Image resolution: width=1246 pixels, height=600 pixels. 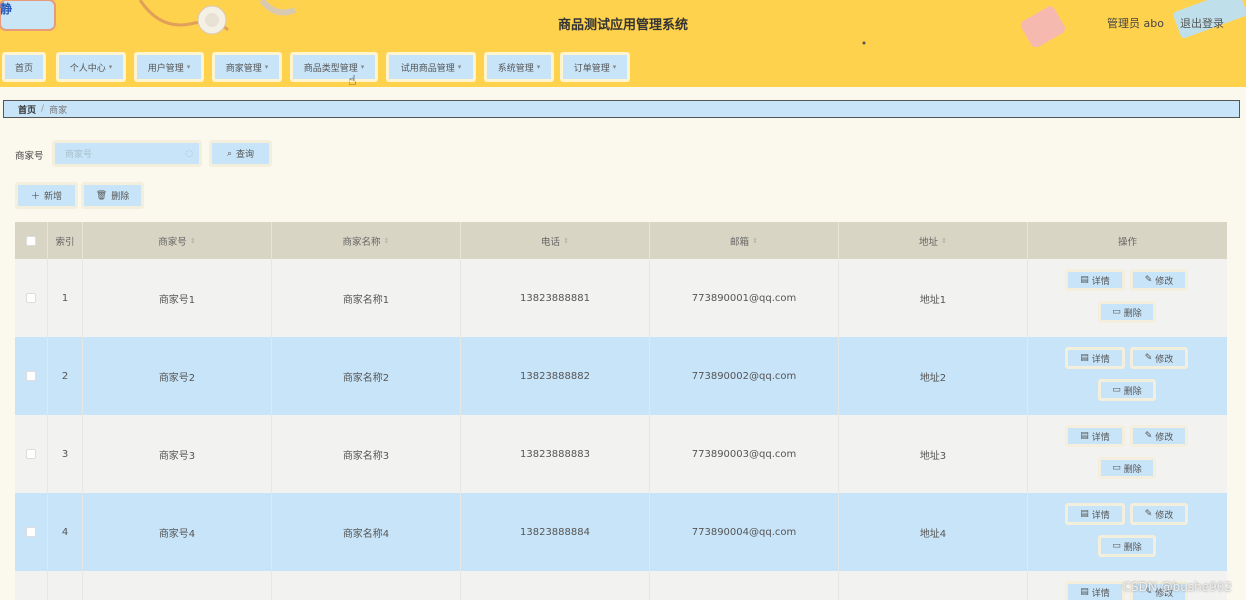 I want to click on cell-index: 3, so click(x=65, y=454).